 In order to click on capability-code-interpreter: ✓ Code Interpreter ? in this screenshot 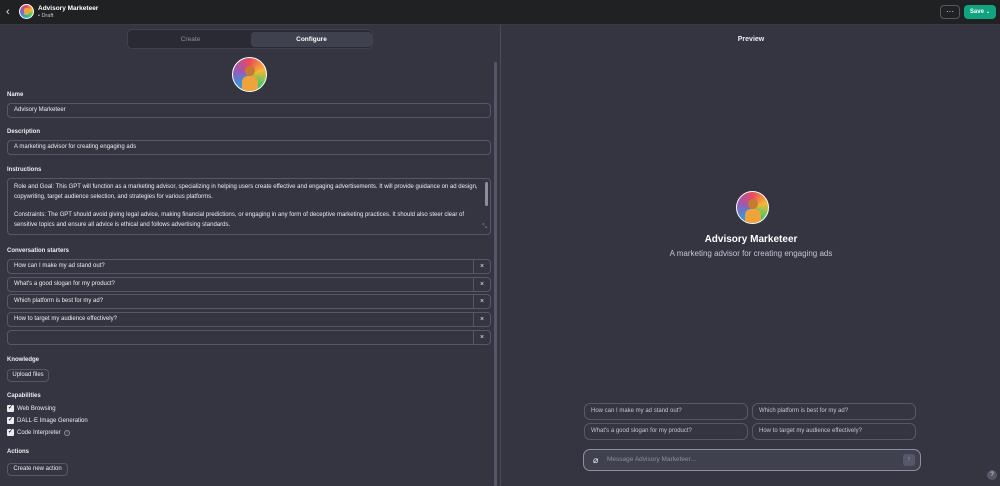, I will do `click(38, 432)`.